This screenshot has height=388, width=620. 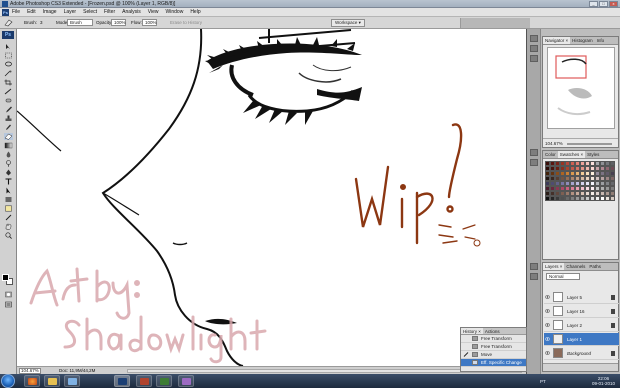 What do you see at coordinates (122, 381) in the screenshot?
I see `taskbar-photoshop` at bounding box center [122, 381].